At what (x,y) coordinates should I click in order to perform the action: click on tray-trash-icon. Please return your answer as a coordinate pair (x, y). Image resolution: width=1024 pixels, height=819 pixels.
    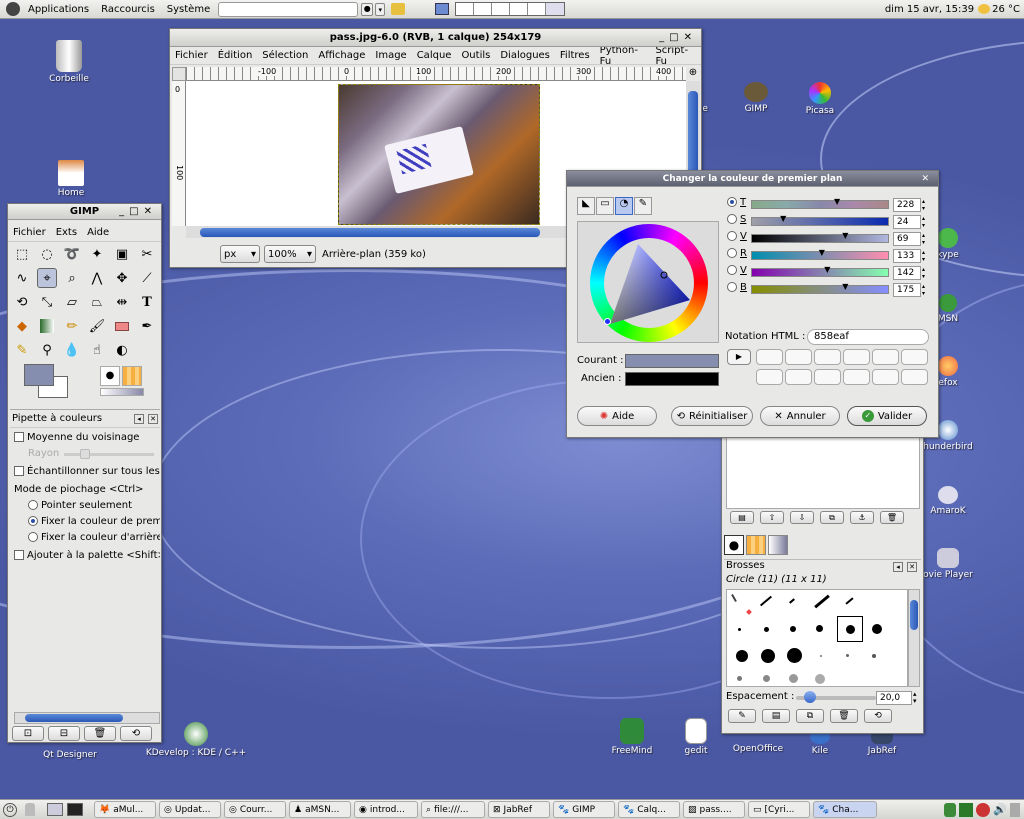
    Looking at the image, I should click on (1015, 809).